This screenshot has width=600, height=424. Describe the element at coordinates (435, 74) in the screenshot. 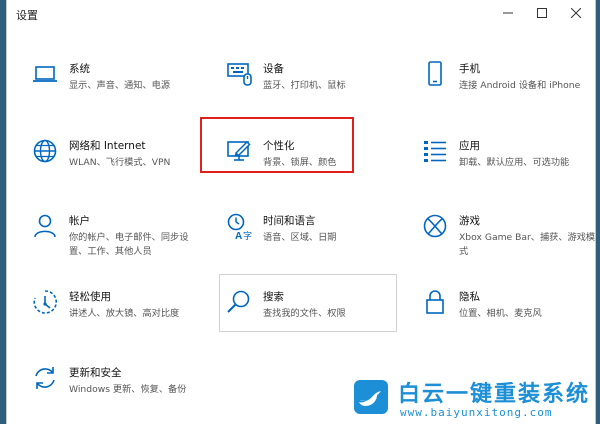

I see `phone-icon` at that location.